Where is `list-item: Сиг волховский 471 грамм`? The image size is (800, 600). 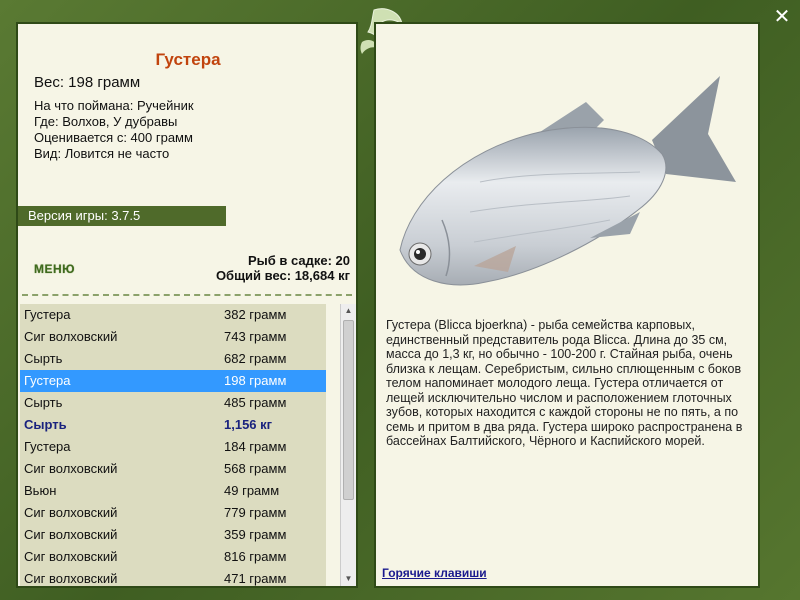
list-item: Сиг волховский 471 грамм is located at coordinates (173, 577).